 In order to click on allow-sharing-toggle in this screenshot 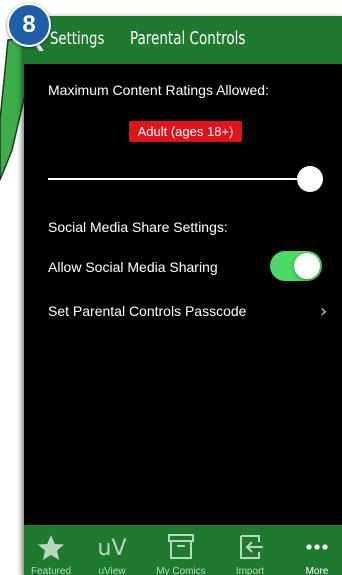, I will do `click(296, 266)`.